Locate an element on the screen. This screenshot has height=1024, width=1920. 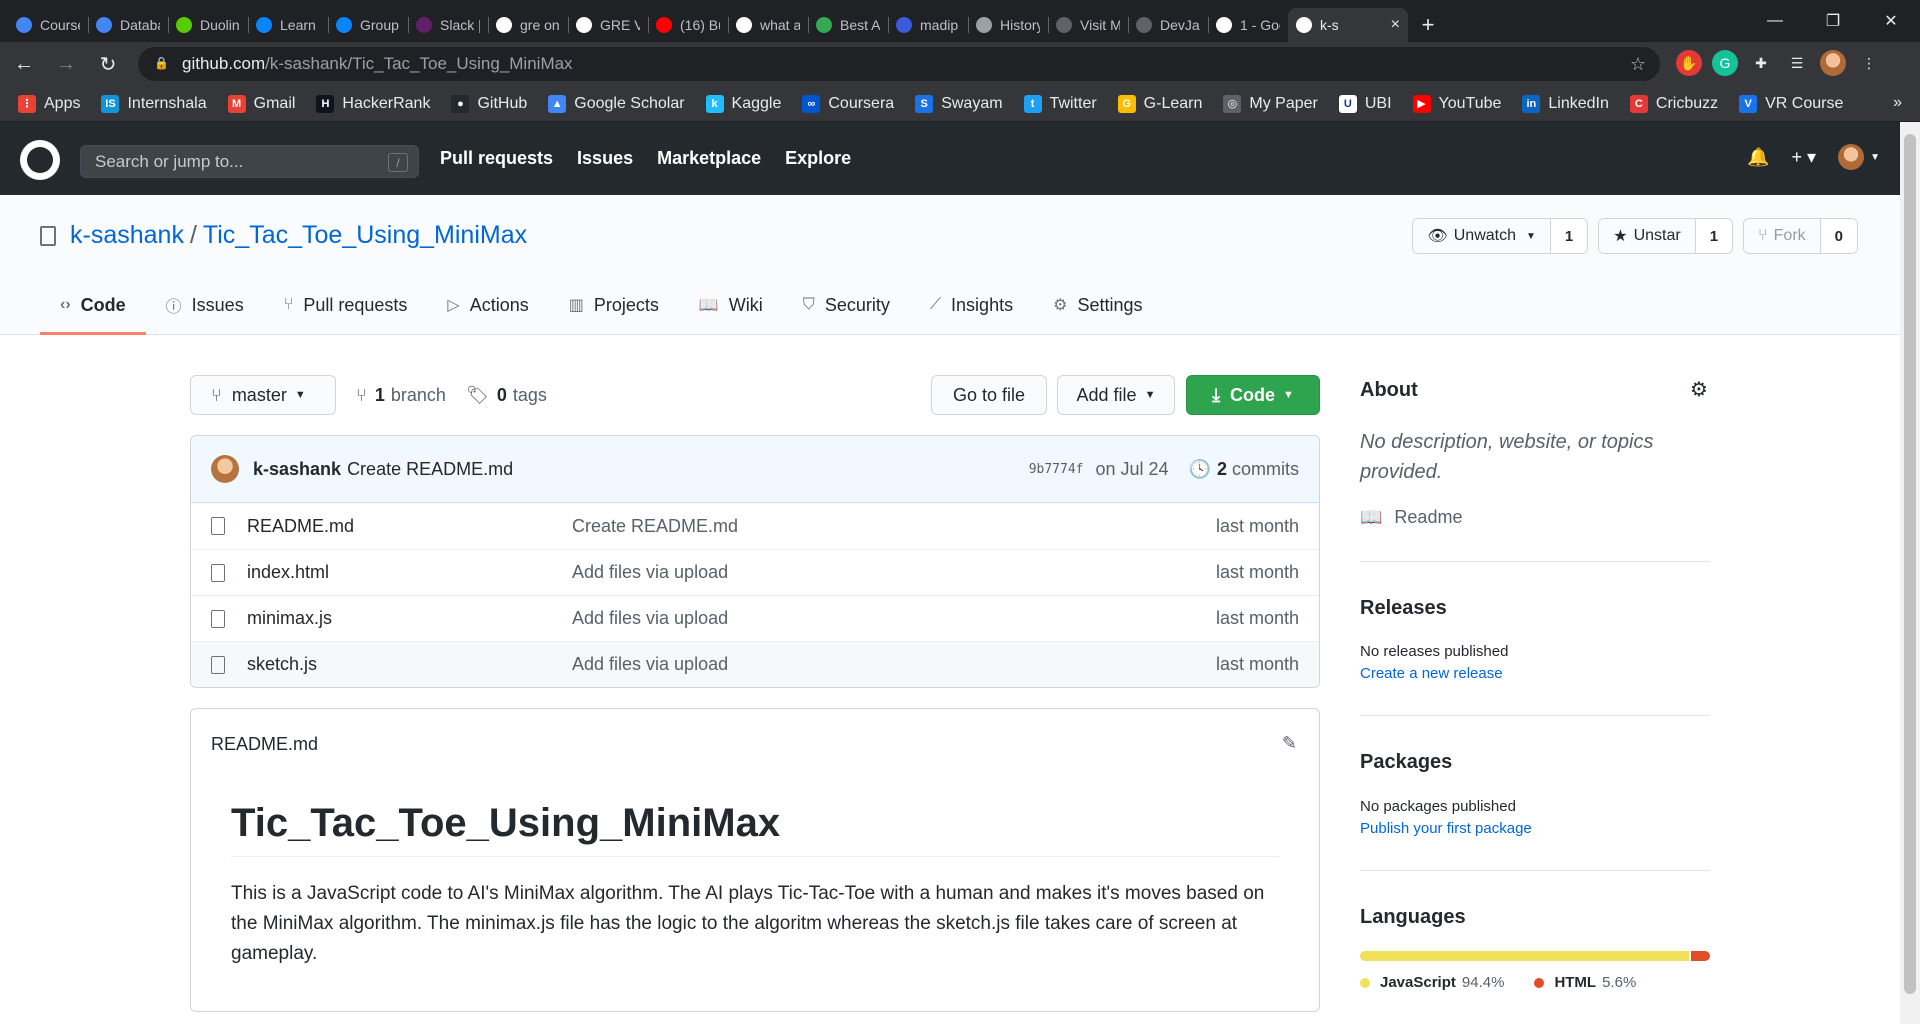
browser-tab: 1 - Goo is located at coordinates (1248, 25).